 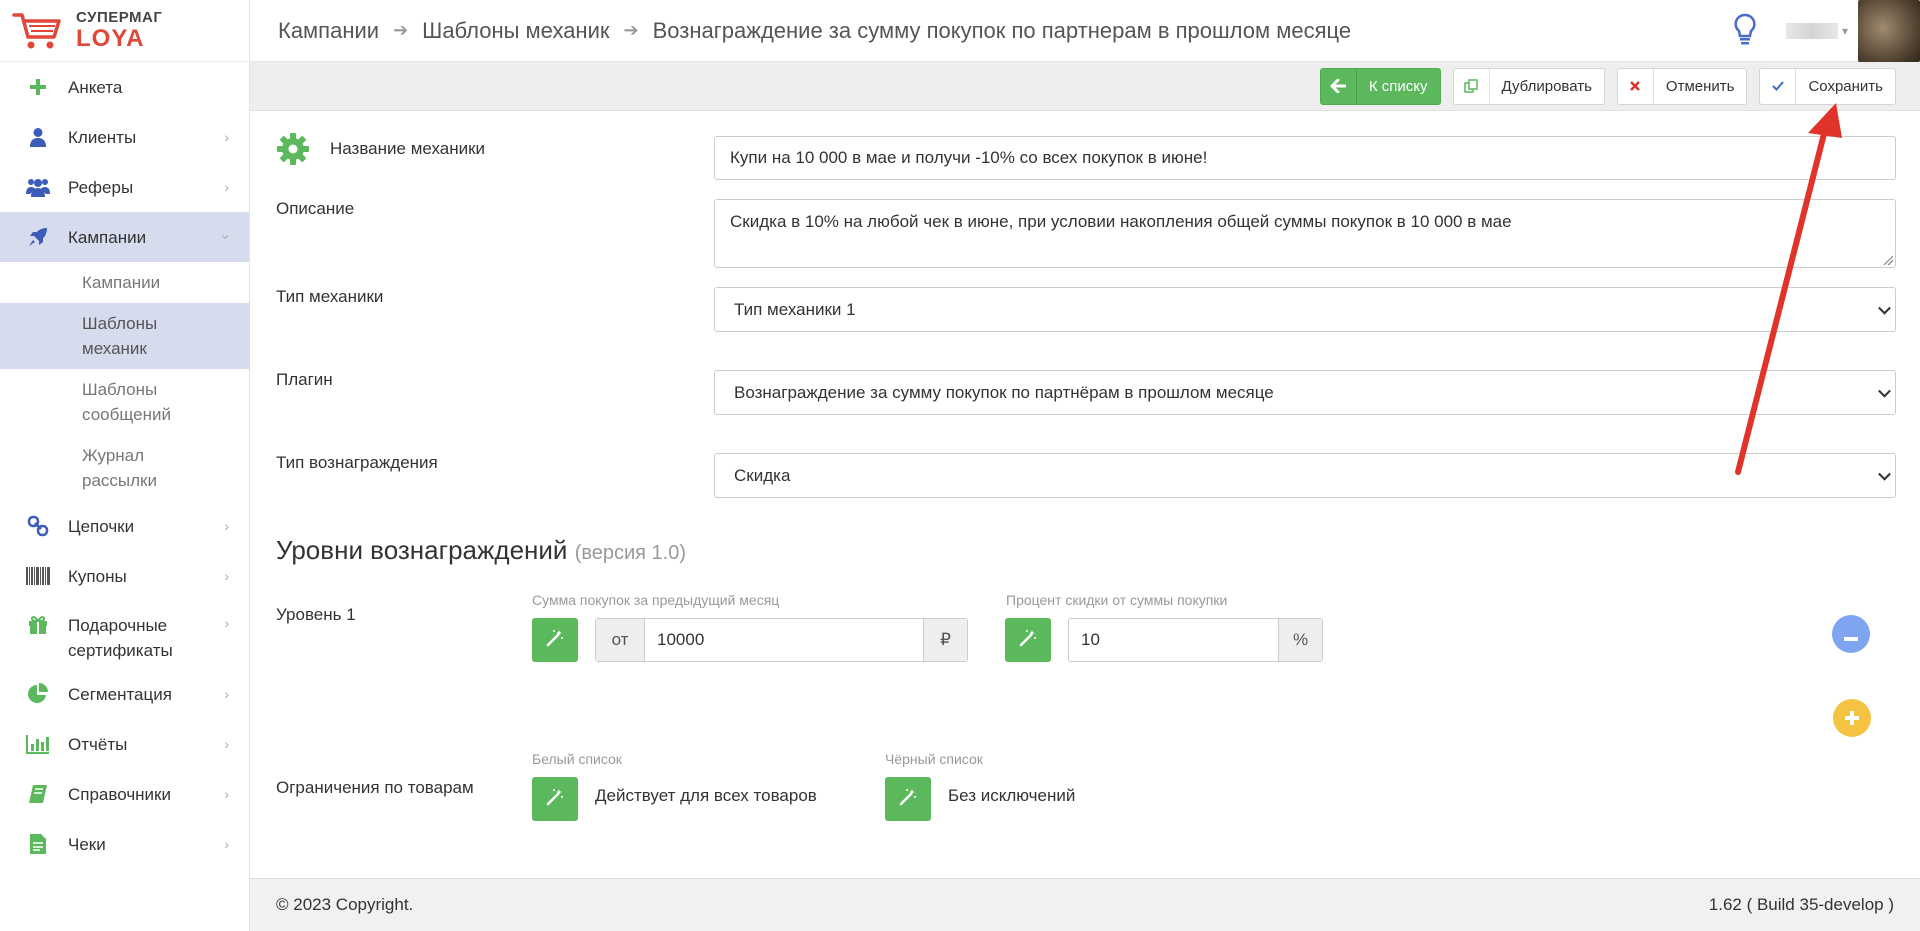 I want to click on reward-type-select: Скидка, so click(x=1305, y=475).